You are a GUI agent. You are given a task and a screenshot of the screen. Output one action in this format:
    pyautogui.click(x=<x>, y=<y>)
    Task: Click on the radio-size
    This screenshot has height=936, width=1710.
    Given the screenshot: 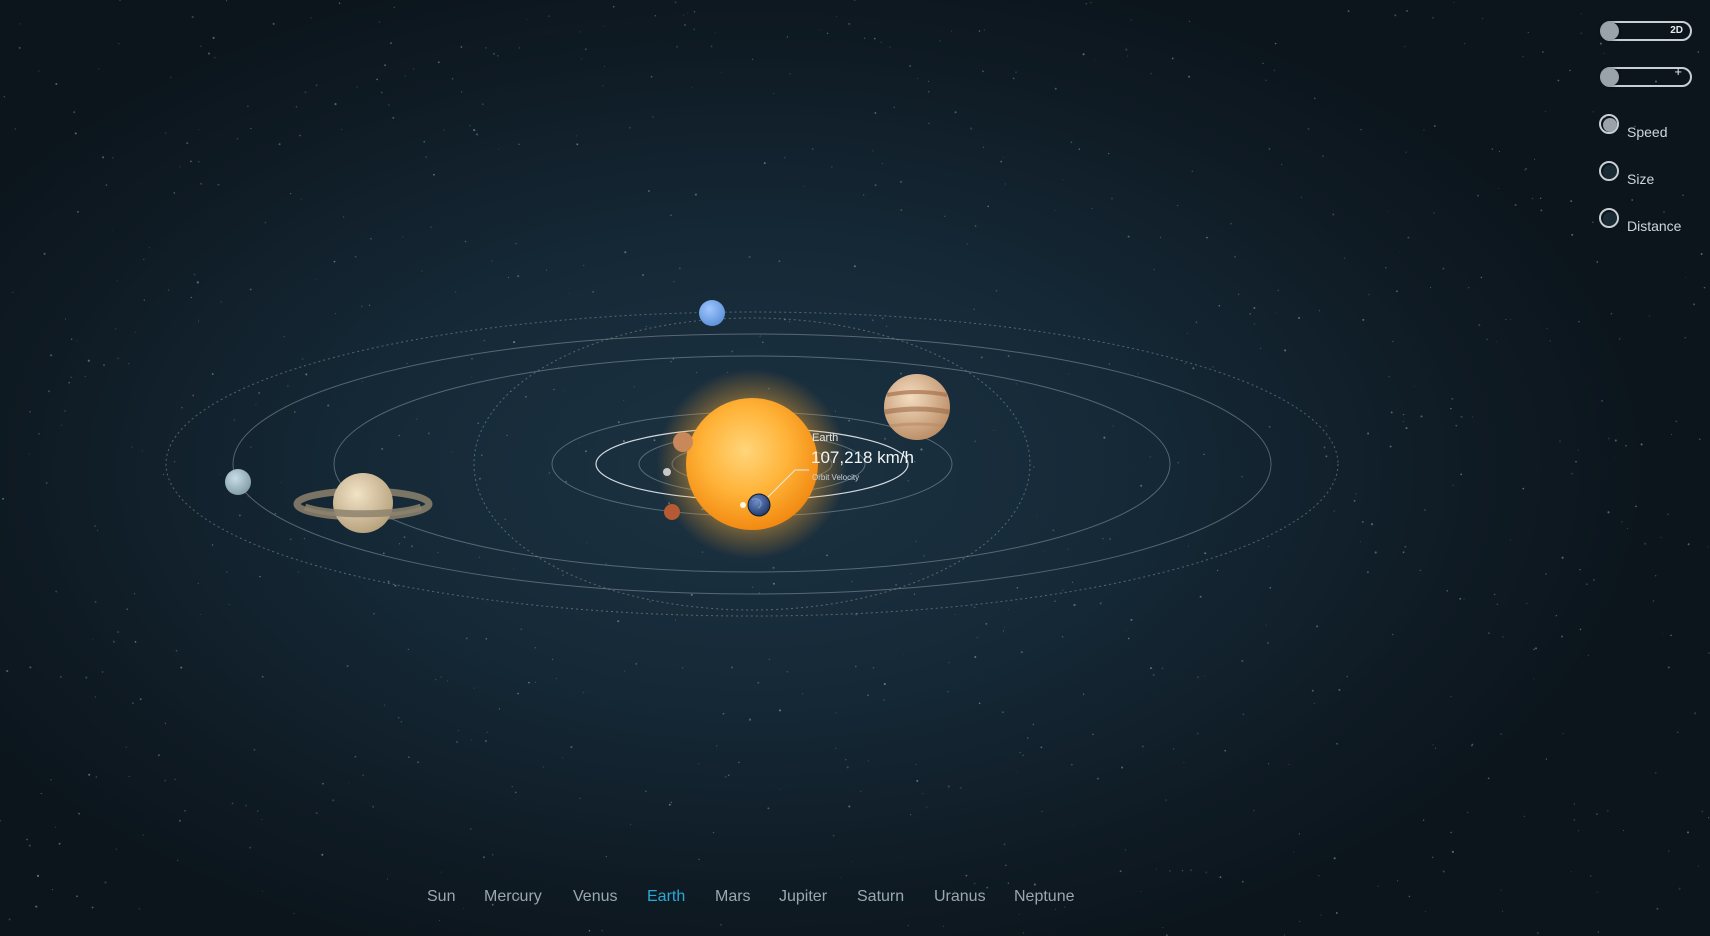 What is the action you would take?
    pyautogui.click(x=1609, y=171)
    